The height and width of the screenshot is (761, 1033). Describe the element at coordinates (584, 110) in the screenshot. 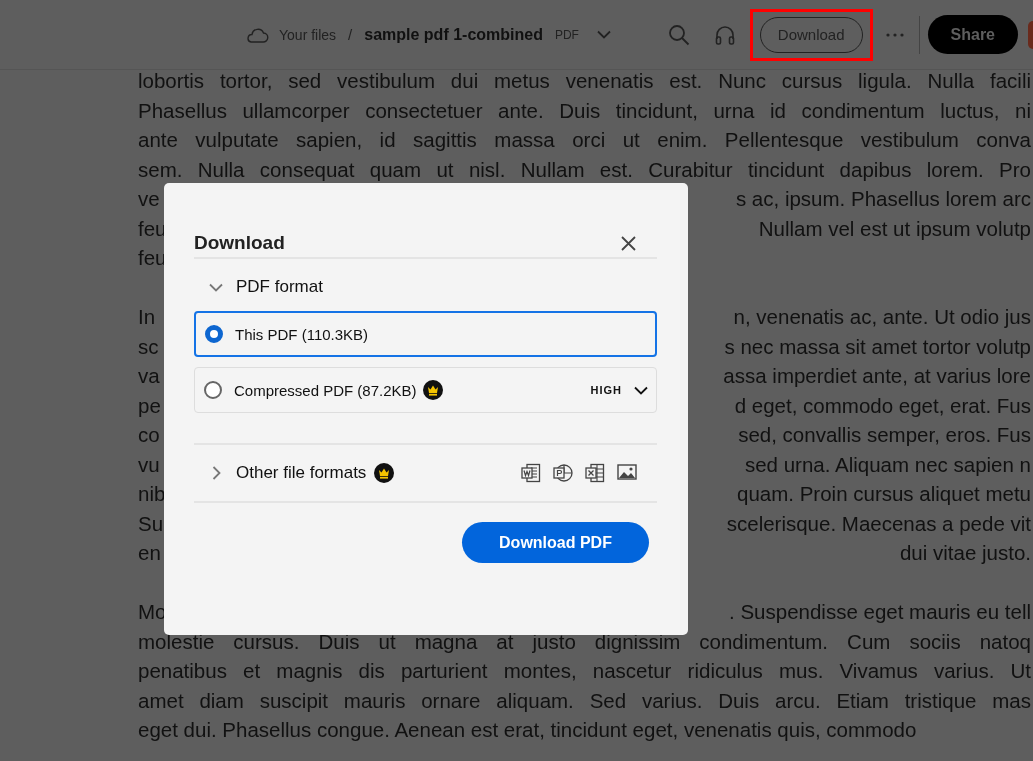

I see `document-text: Phasellus ullamcorper consectetuer ante. Duis tincidunt, urna id condimentum luctus, ni` at that location.